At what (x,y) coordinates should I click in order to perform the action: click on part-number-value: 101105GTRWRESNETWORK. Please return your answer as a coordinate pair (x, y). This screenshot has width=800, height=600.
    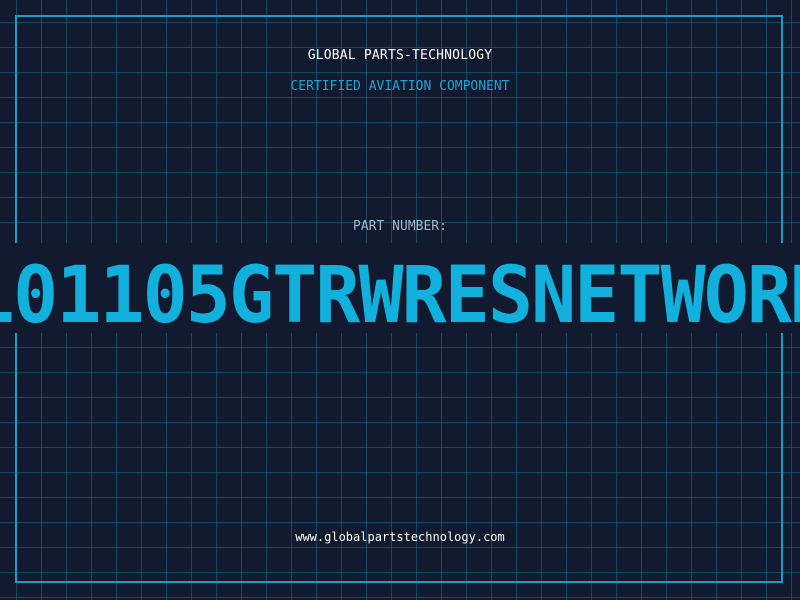
    Looking at the image, I should click on (400, 292).